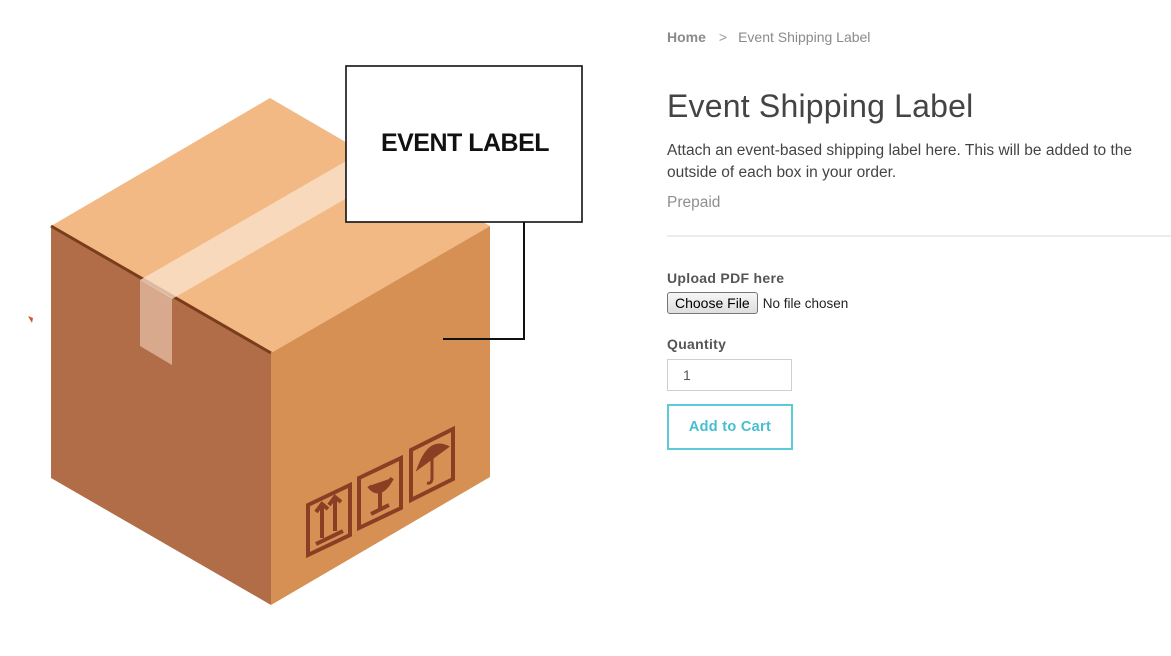 This screenshot has height=656, width=1171. Describe the element at coordinates (465, 143) in the screenshot. I see `event-label-text: EVENT LABEL` at that location.